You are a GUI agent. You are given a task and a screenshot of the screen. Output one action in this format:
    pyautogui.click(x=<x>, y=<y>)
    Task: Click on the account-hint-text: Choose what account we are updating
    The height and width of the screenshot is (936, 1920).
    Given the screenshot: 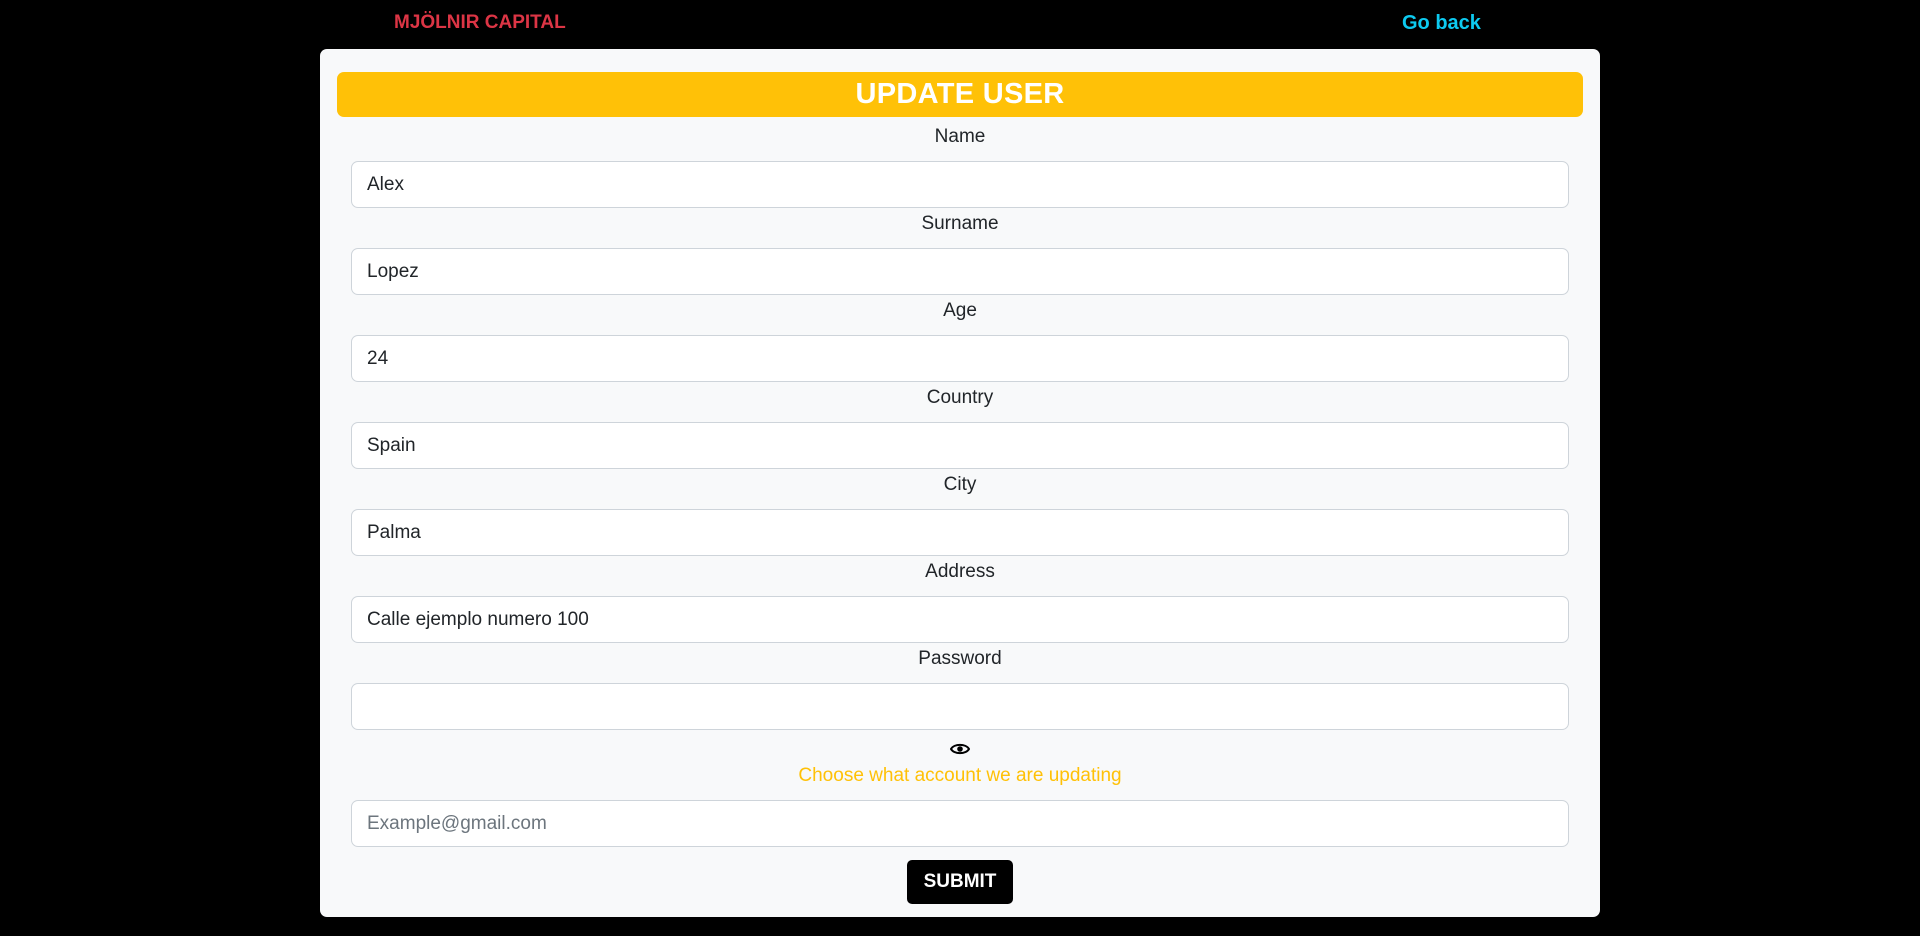 What is the action you would take?
    pyautogui.click(x=960, y=775)
    